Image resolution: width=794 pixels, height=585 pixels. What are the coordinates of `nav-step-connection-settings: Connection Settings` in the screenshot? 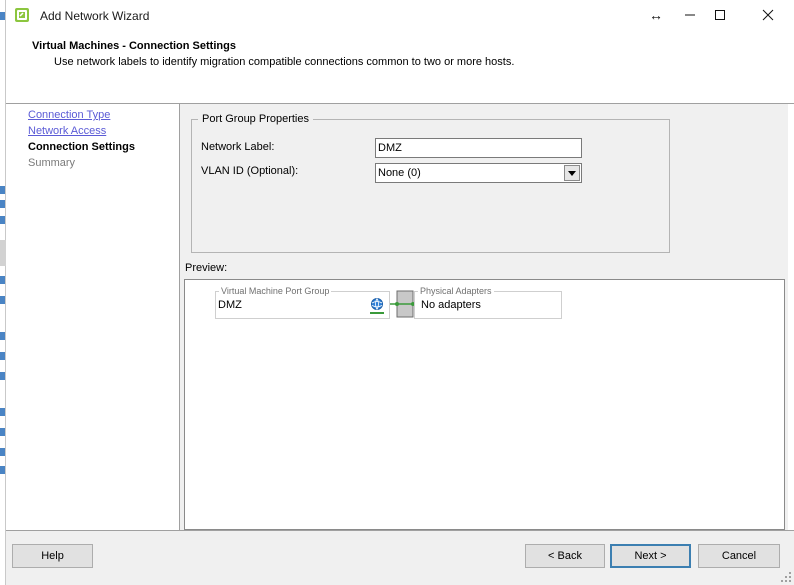 It's located at (81, 147).